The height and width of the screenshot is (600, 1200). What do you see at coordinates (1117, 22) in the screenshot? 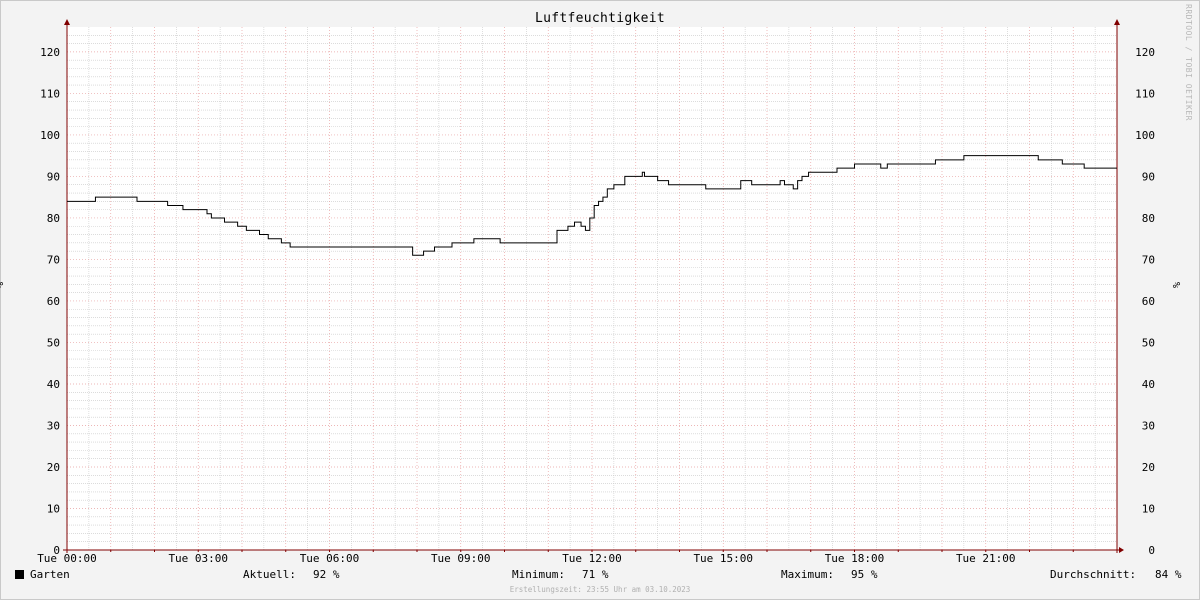
I see `y-axis-arrow-right` at bounding box center [1117, 22].